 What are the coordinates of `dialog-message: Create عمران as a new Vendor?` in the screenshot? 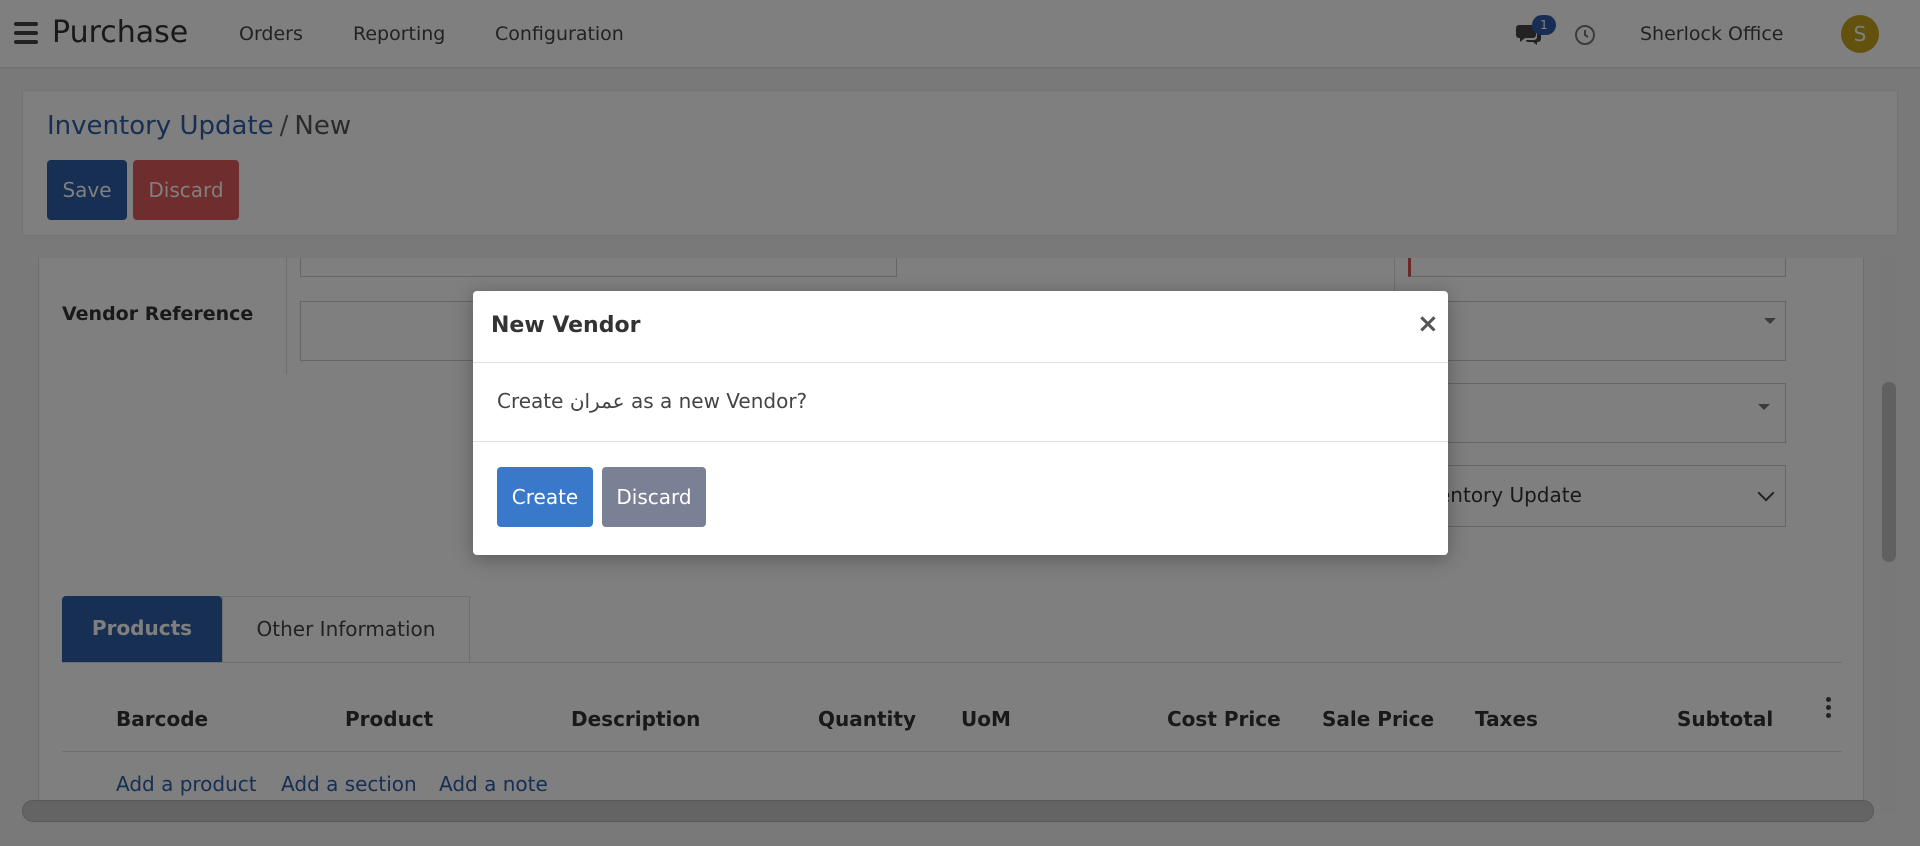 It's located at (652, 401).